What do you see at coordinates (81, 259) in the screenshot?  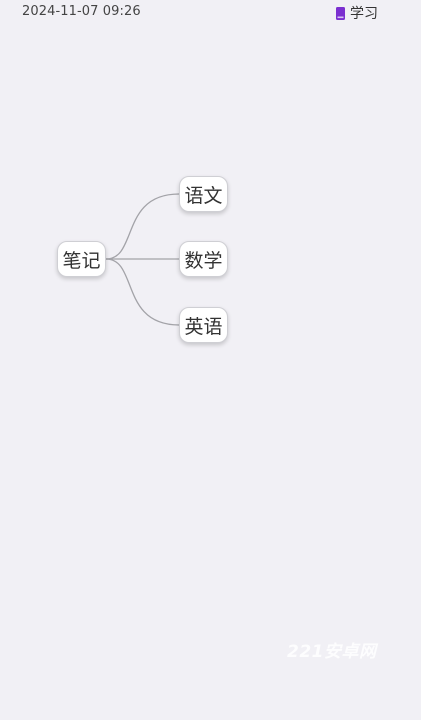 I see `root-node-notes: 笔记` at bounding box center [81, 259].